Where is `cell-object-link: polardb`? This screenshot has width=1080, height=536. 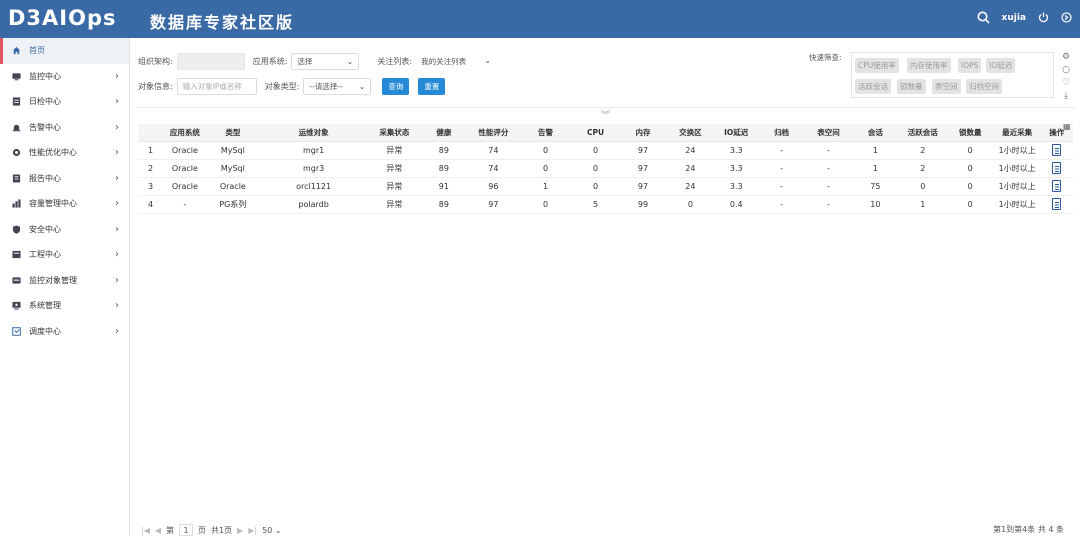 cell-object-link: polardb is located at coordinates (313, 204).